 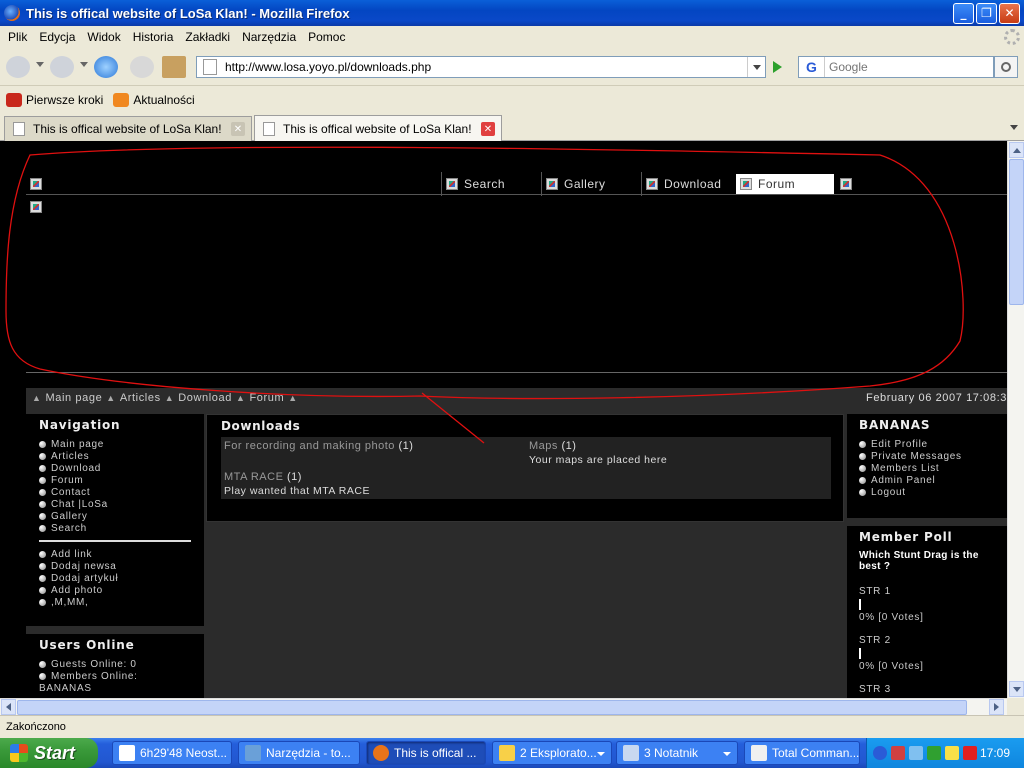 I want to click on windows-logo-icon, so click(x=19, y=753).